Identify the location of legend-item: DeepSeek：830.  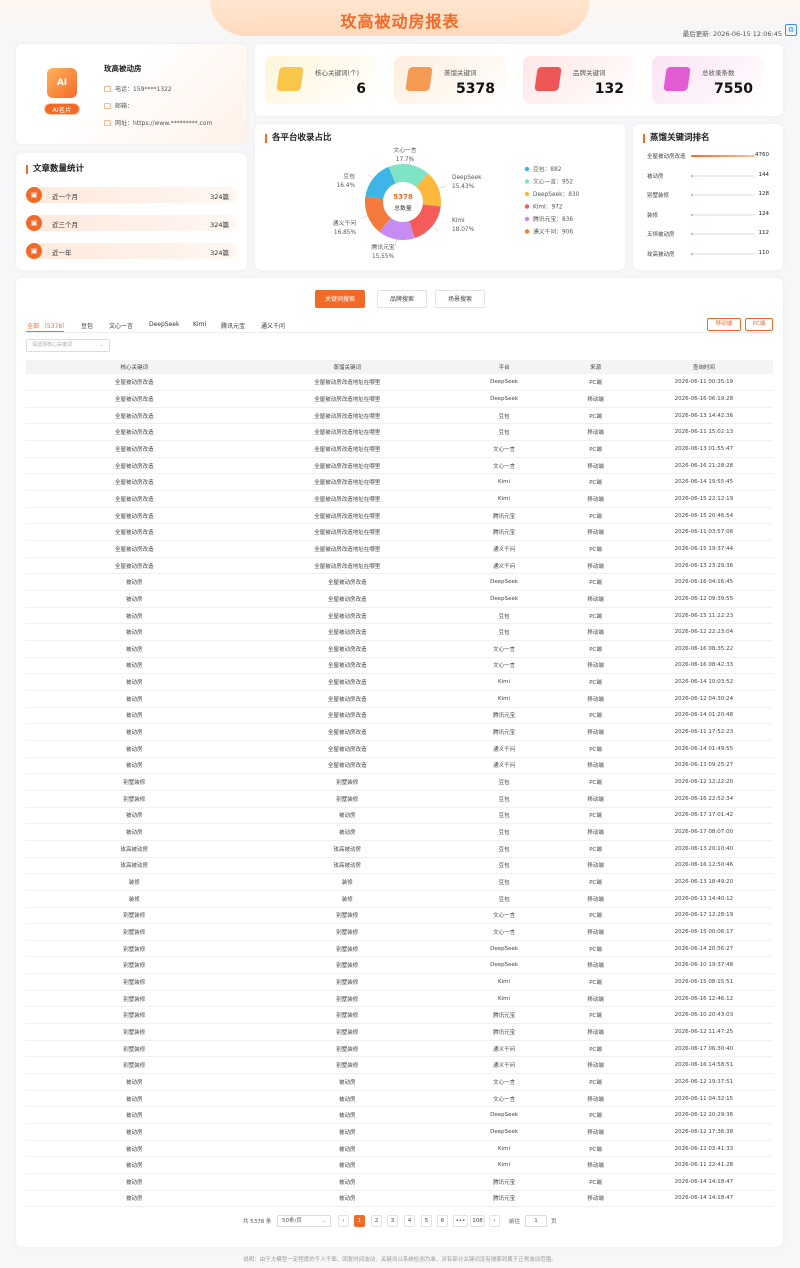
(556, 195).